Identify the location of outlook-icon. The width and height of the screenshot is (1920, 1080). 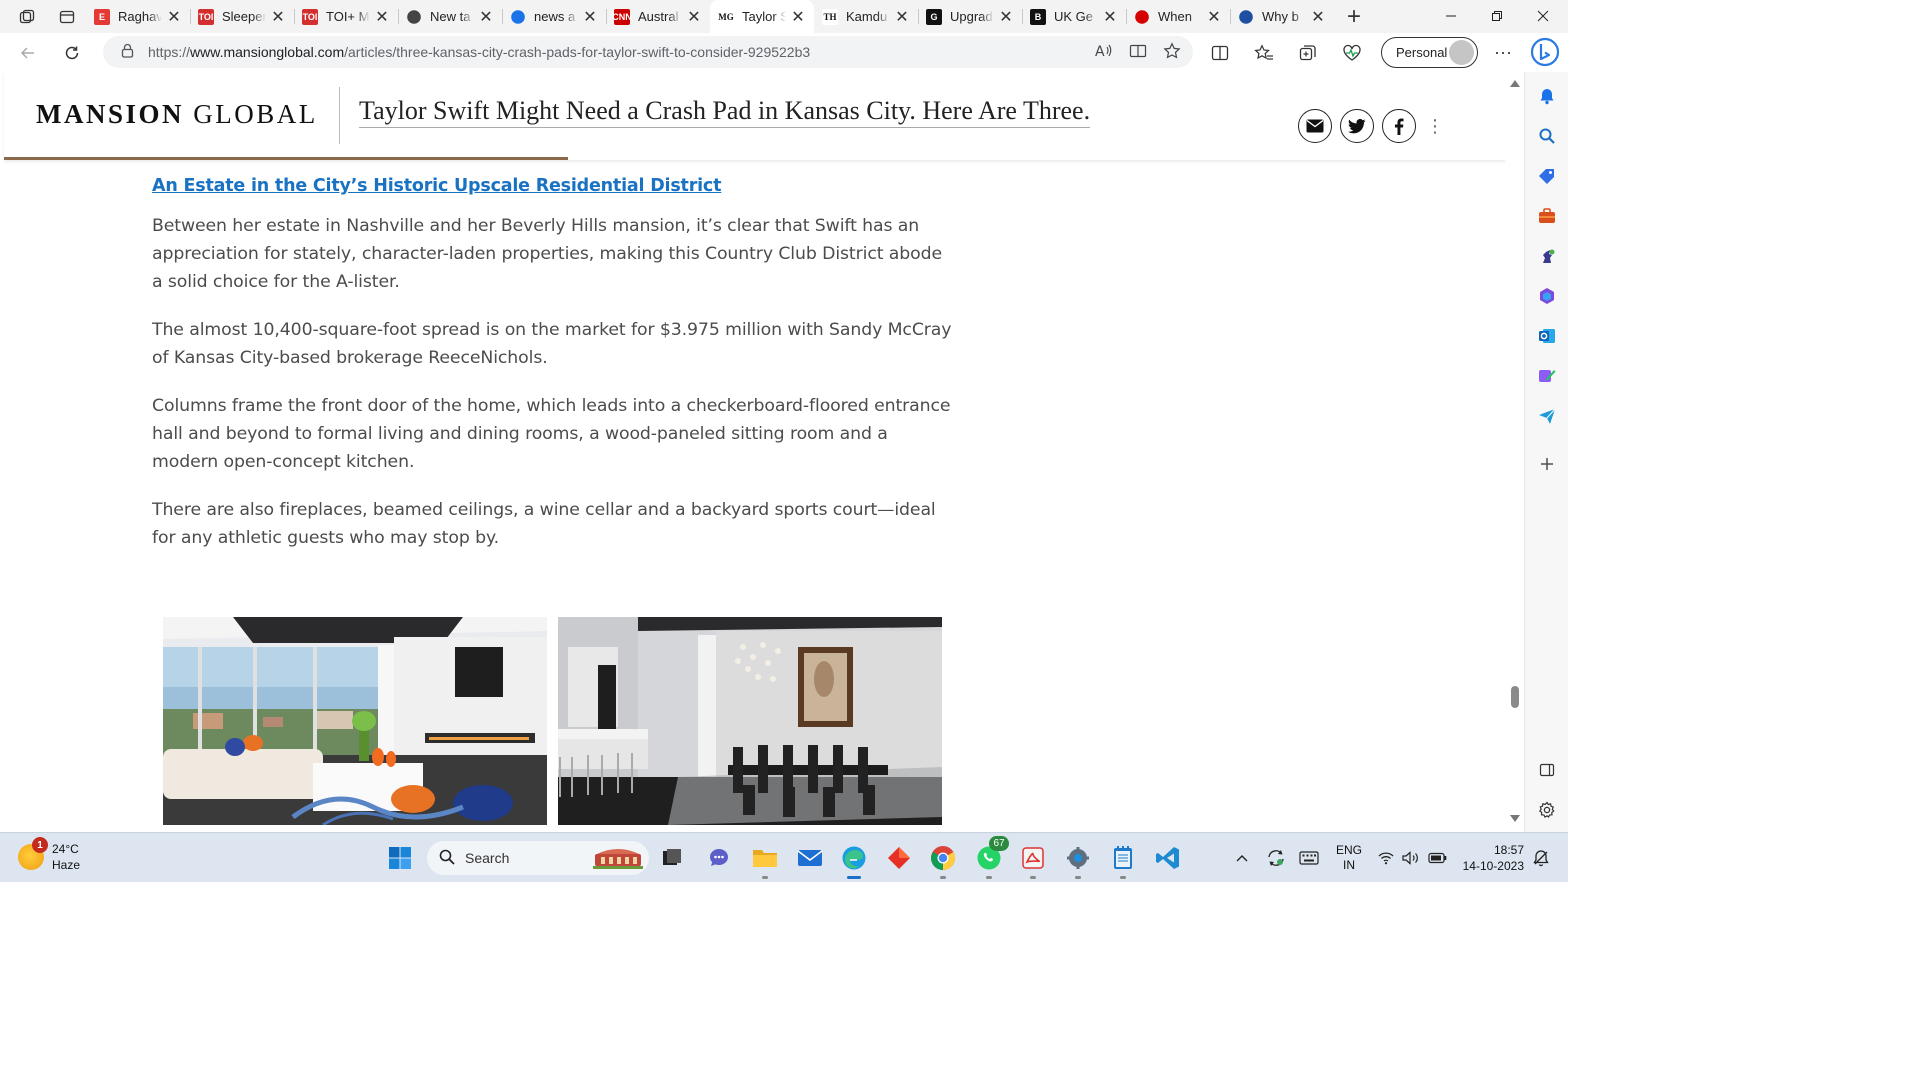
(1547, 336).